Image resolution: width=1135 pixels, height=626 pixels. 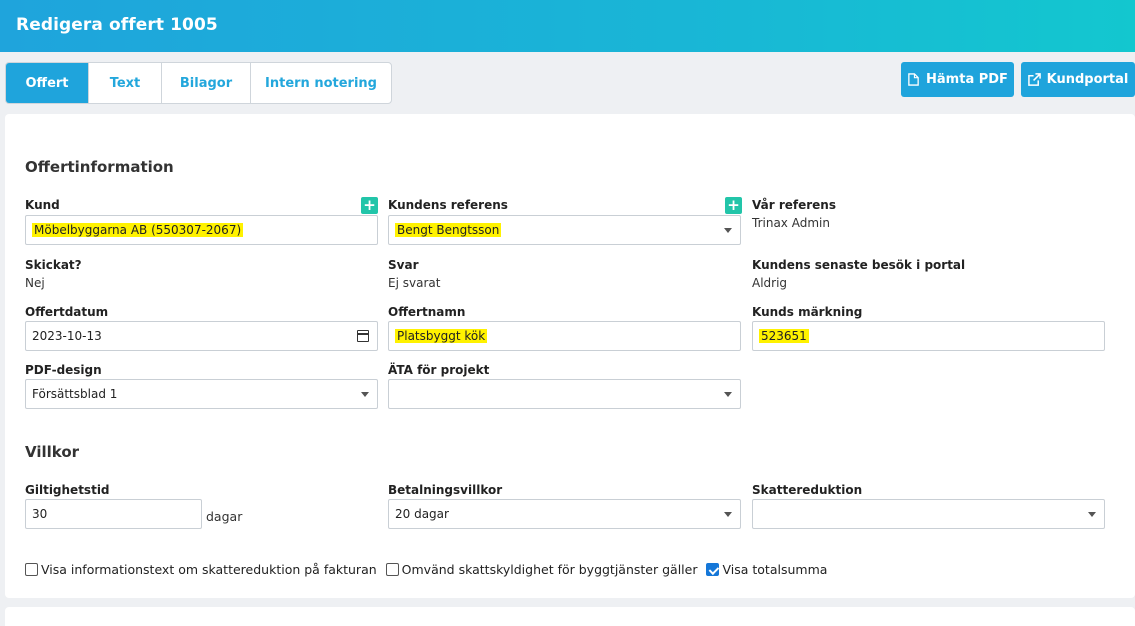 I want to click on tab-text: Text, so click(x=125, y=83).